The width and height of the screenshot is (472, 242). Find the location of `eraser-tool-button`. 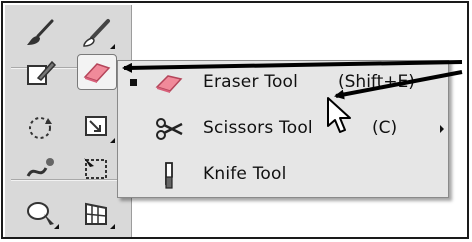

eraser-tool-button is located at coordinates (97, 72).